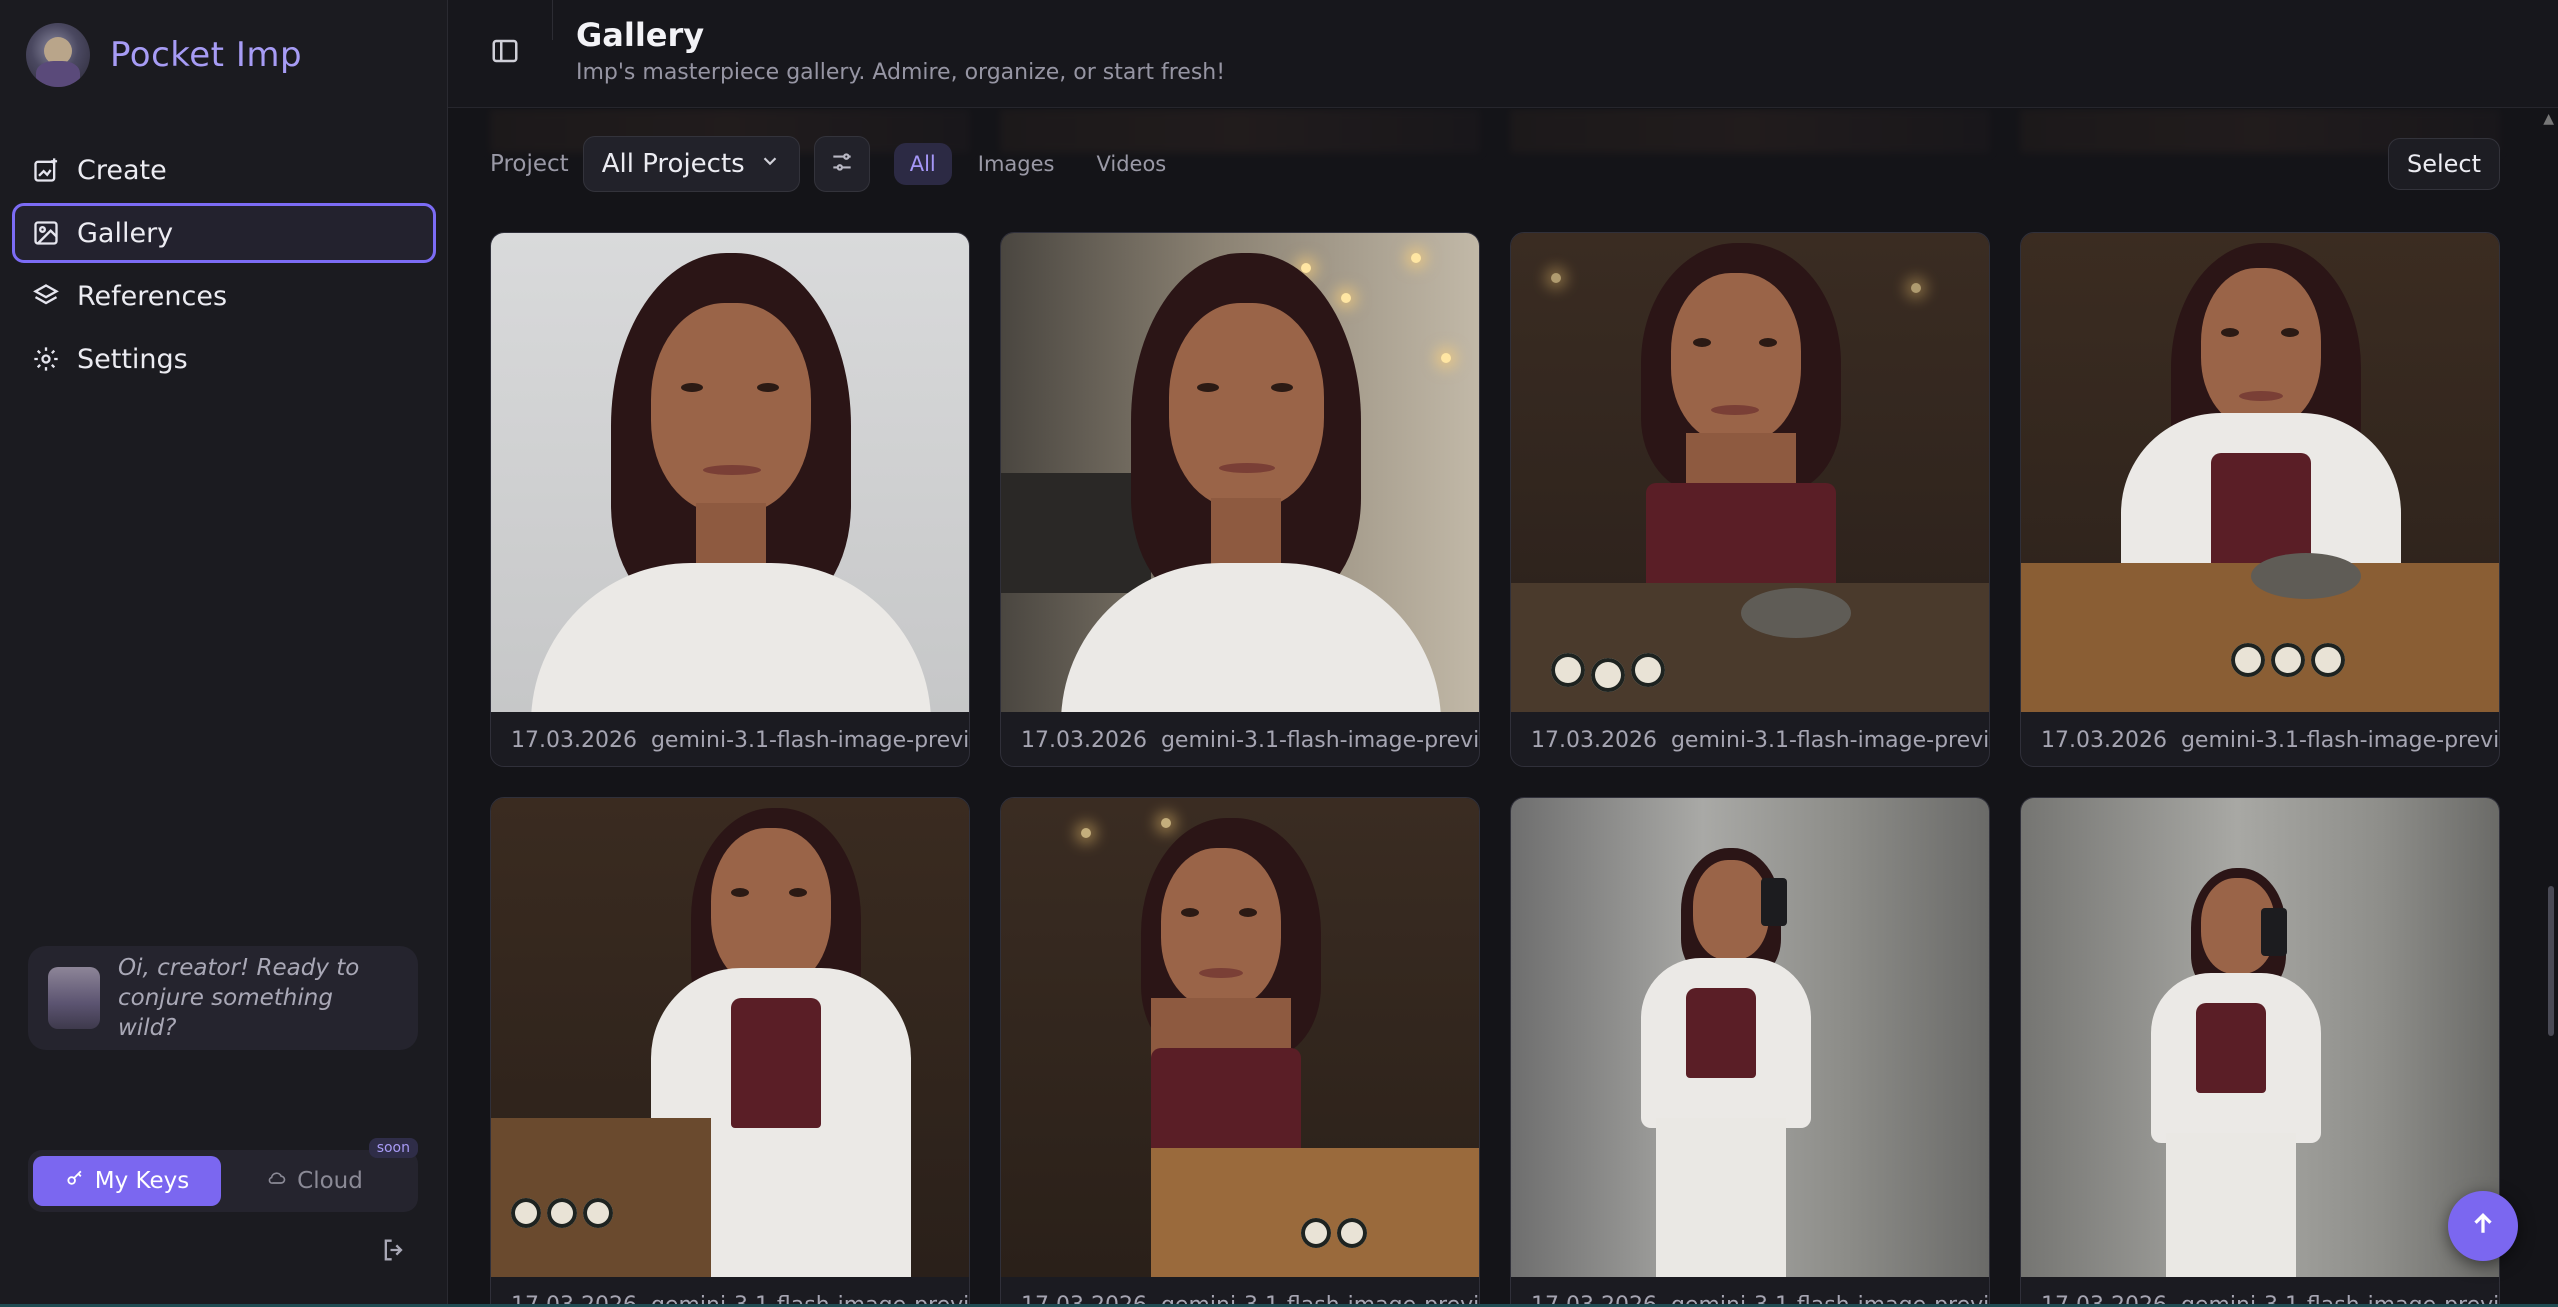 The image size is (2558, 1307). What do you see at coordinates (224, 359) in the screenshot?
I see `sidebar-item-settings: Settings` at bounding box center [224, 359].